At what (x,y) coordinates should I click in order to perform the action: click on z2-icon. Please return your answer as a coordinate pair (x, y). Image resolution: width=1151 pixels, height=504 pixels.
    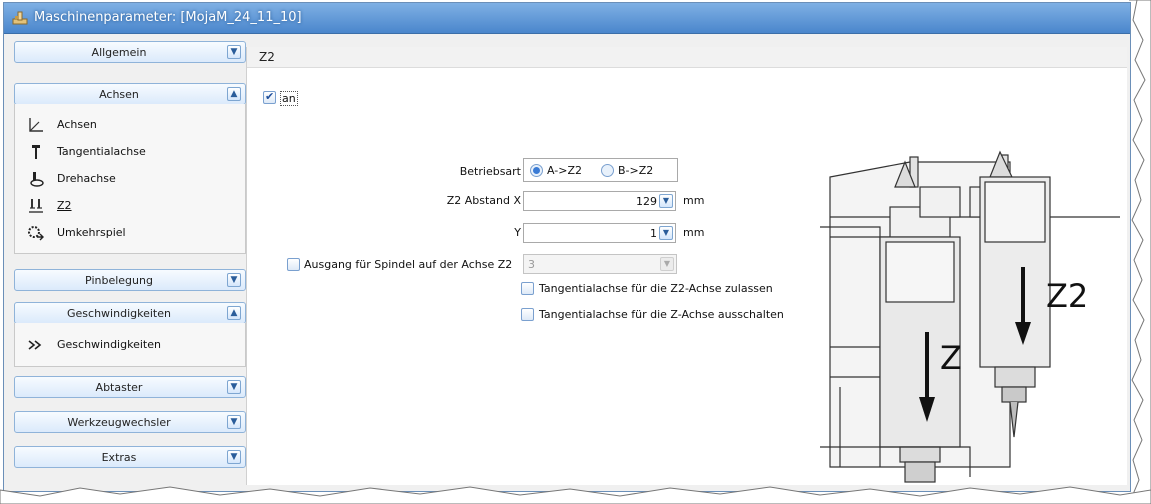
    Looking at the image, I should click on (36, 206).